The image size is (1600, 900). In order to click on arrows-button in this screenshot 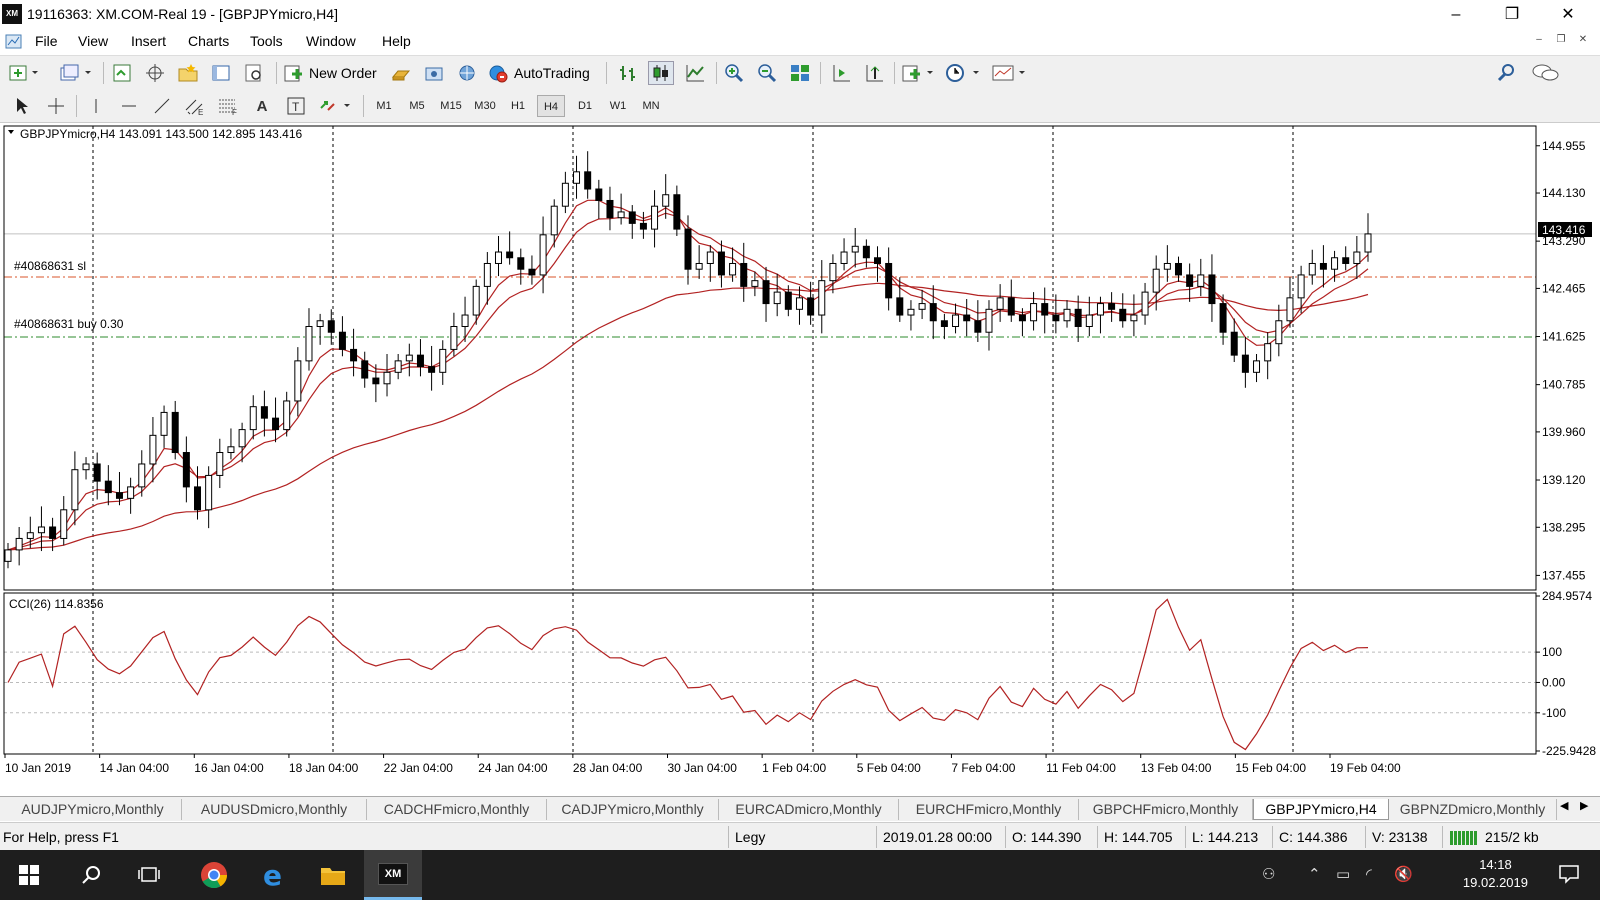, I will do `click(336, 106)`.